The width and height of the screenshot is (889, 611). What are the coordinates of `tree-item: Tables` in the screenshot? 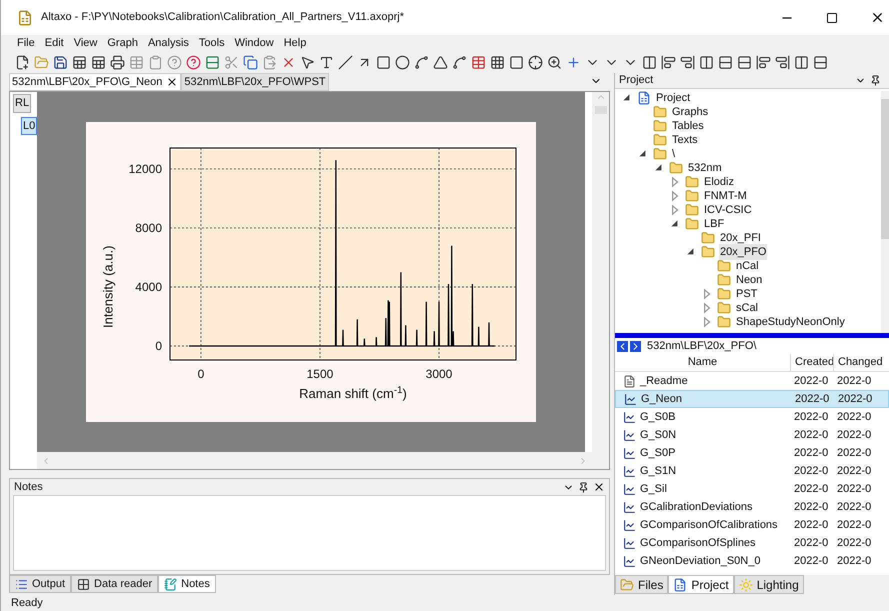 It's located at (688, 126).